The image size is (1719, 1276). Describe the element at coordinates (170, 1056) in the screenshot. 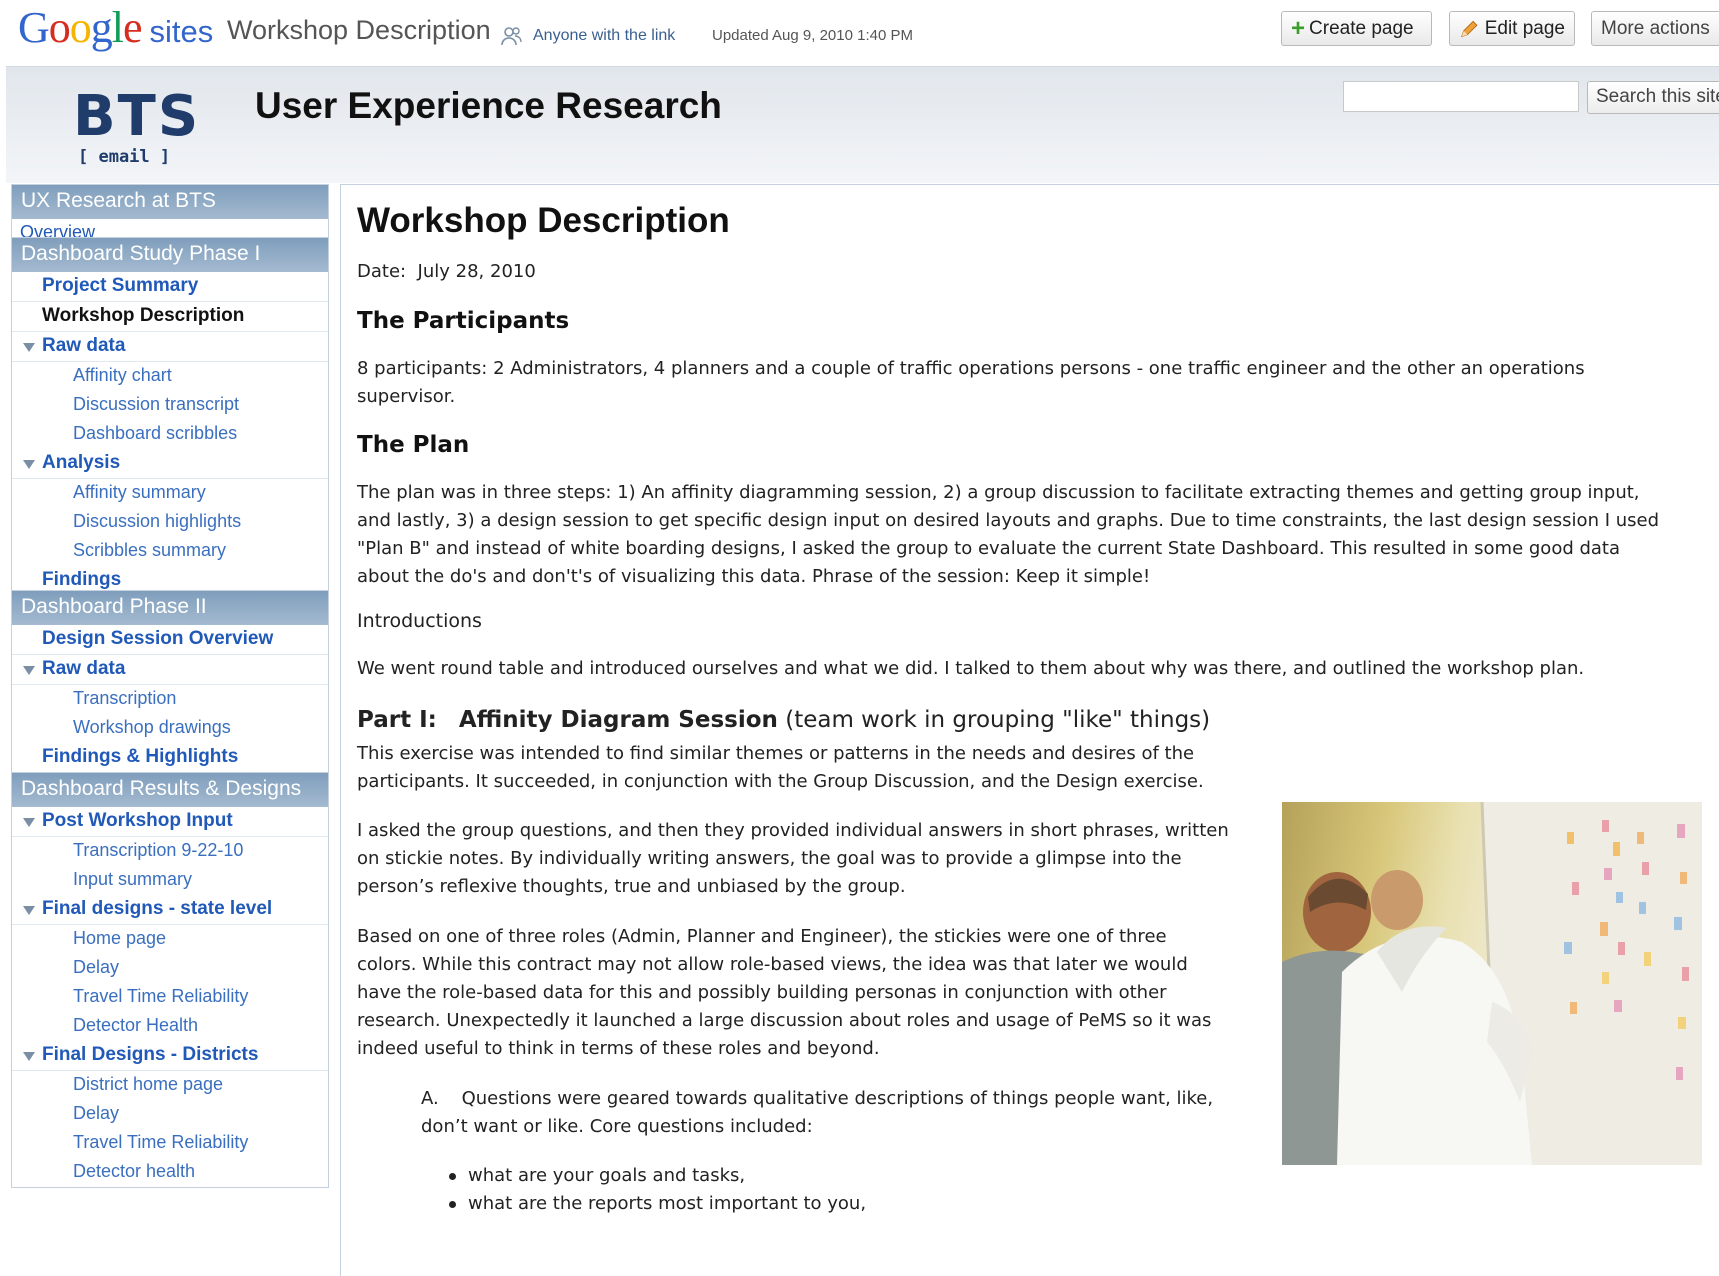

I see `sidebar-item-final-designs-districts: Final Designs - Districts` at that location.